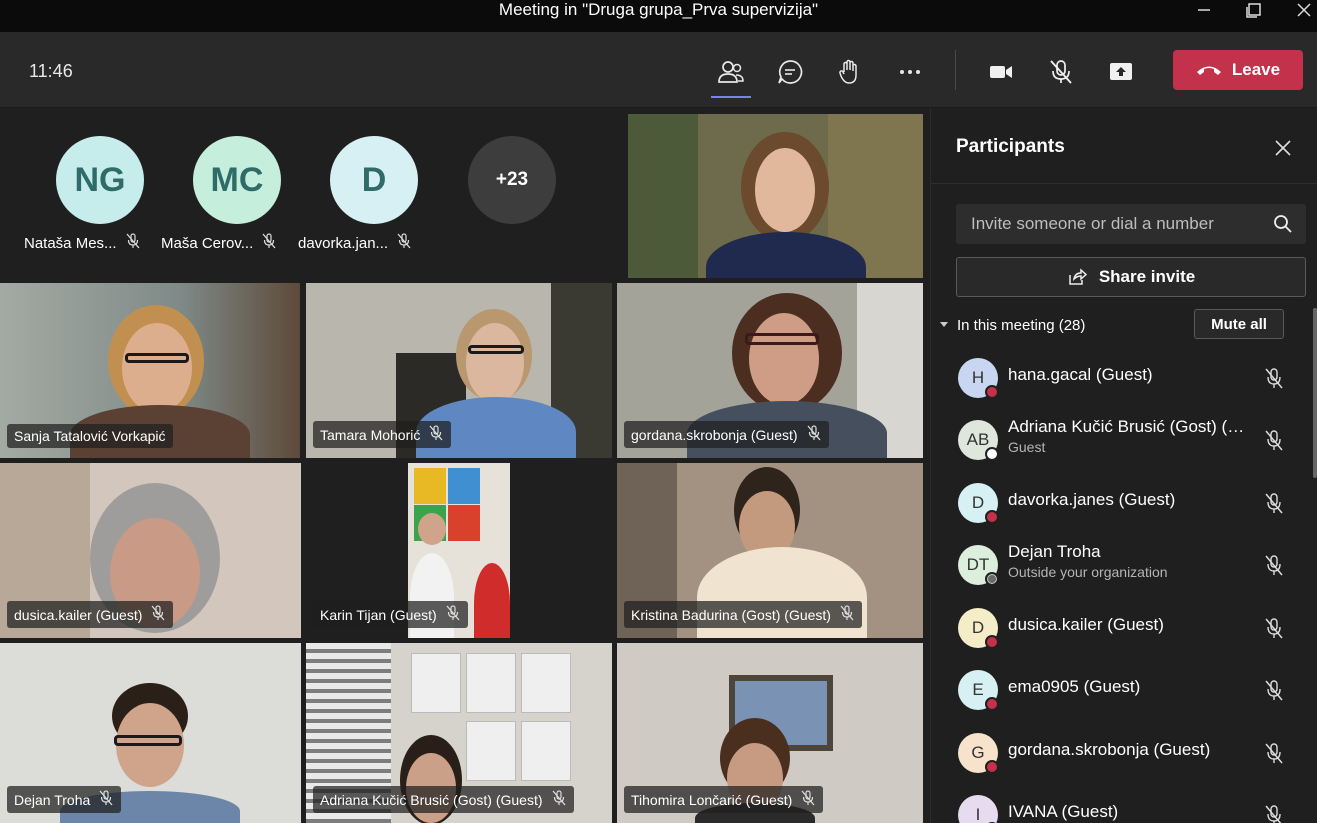 The width and height of the screenshot is (1317, 823). I want to click on participant-row: DT Dejan Troha Outside your organization, so click(1131, 567).